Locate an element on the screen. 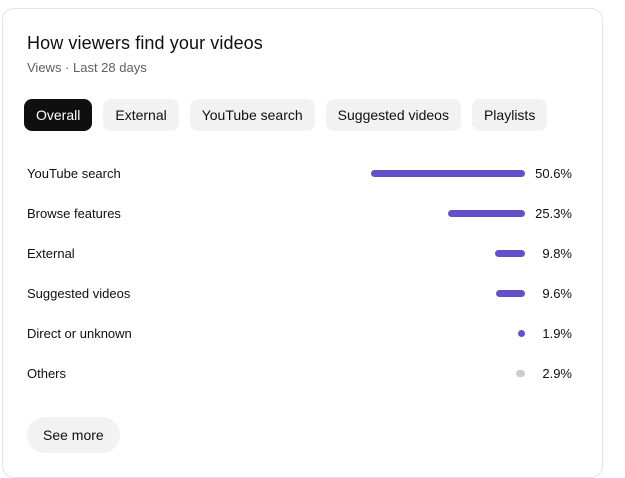 The height and width of the screenshot is (478, 625). source-row: Suggested videos 9.6% is located at coordinates (303, 293).